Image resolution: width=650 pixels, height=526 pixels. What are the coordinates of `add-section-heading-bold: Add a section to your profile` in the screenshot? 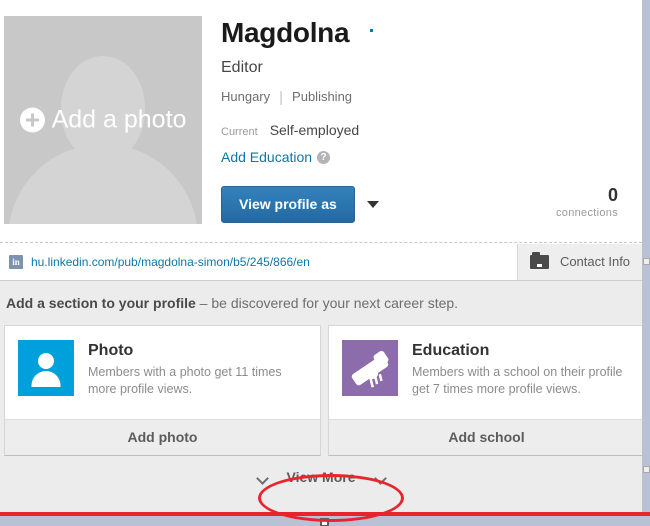 It's located at (101, 303).